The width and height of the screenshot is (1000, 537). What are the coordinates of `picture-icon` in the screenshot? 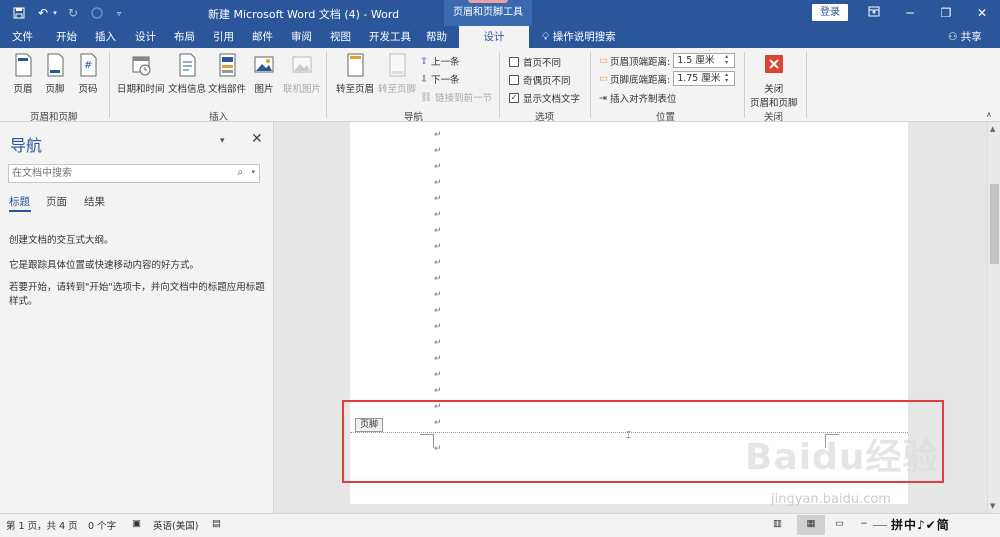 It's located at (264, 64).